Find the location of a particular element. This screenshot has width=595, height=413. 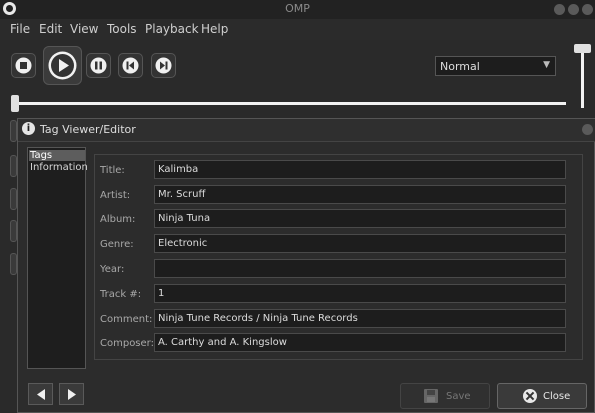

save-button: Save is located at coordinates (445, 396).